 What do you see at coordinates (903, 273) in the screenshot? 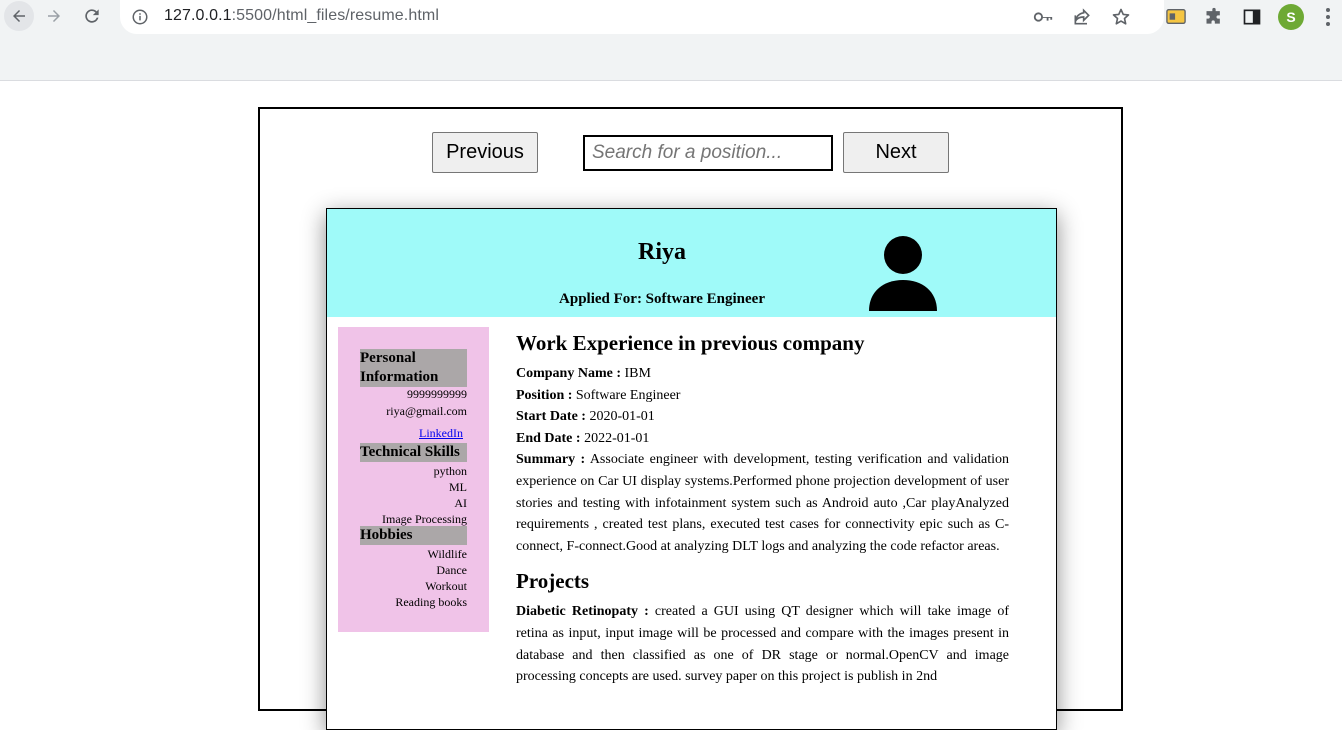
I see `person-avatar-icon` at bounding box center [903, 273].